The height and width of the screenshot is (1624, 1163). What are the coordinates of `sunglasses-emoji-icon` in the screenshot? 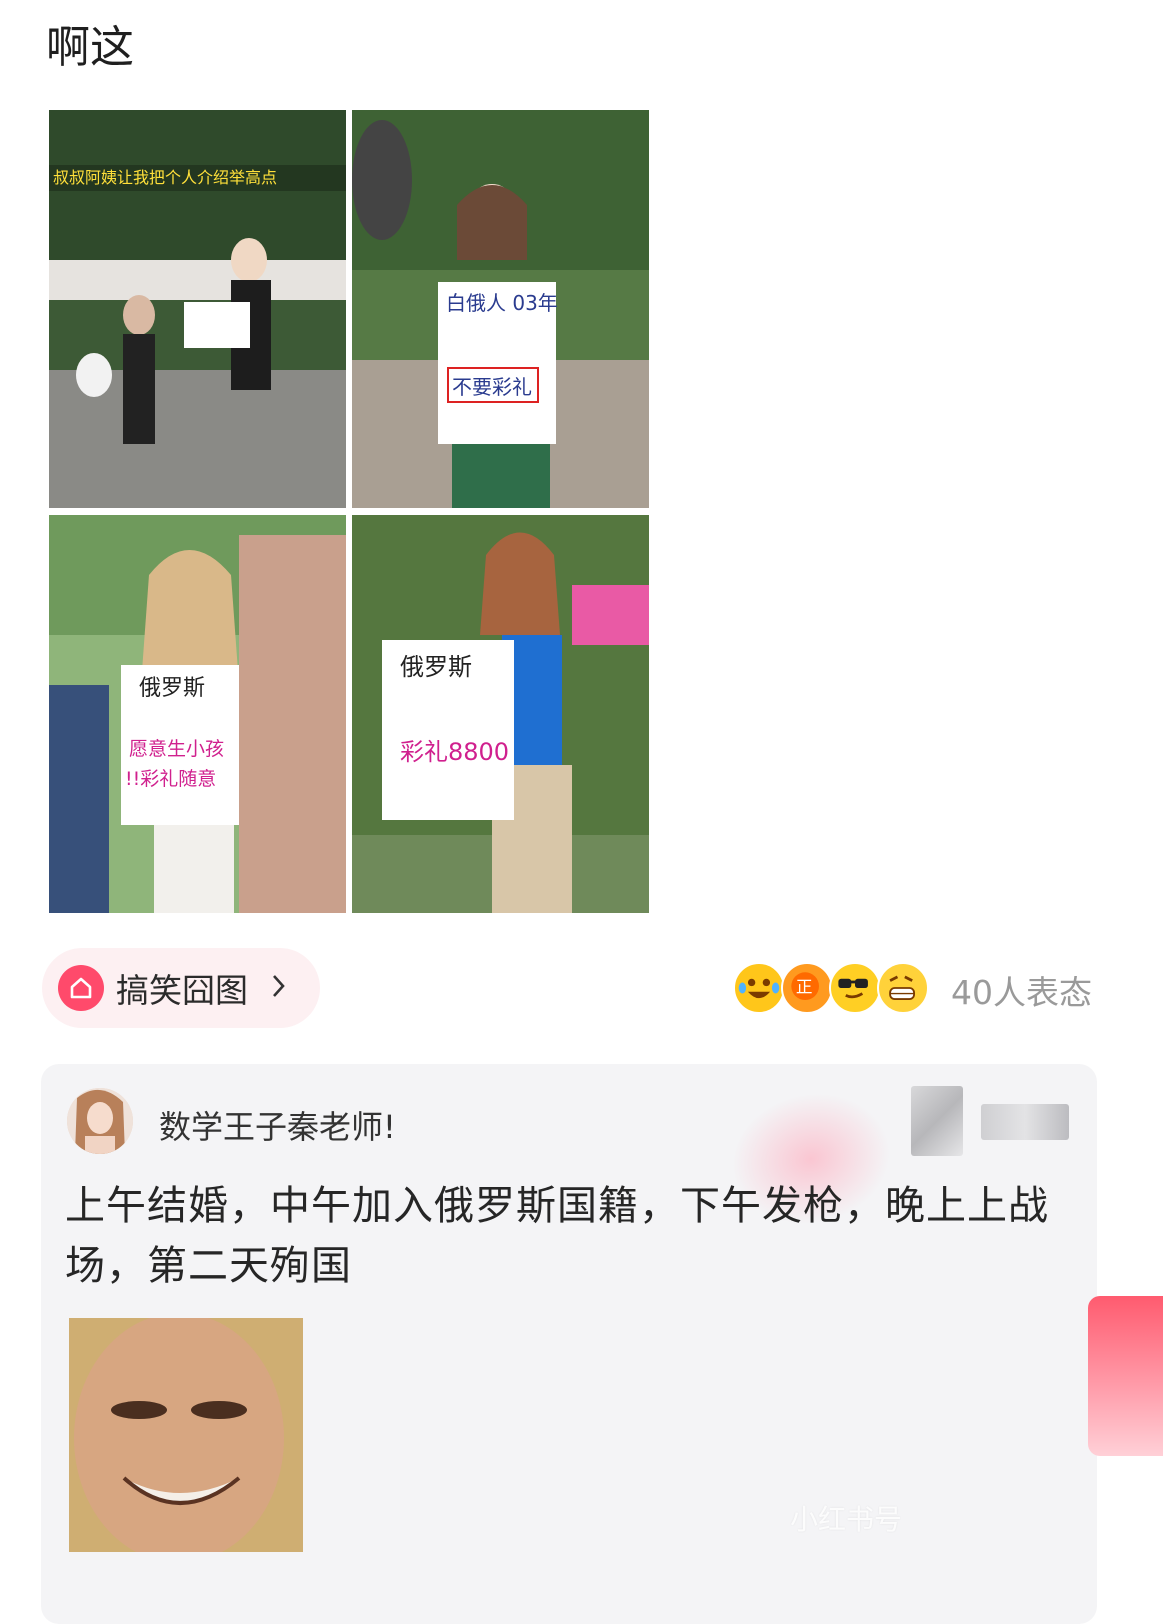 It's located at (855, 988).